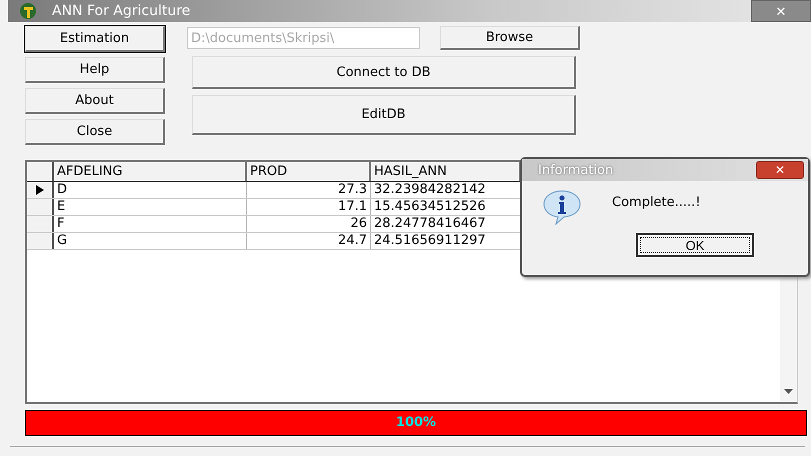  What do you see at coordinates (150, 207) in the screenshot?
I see `table-cell: E` at bounding box center [150, 207].